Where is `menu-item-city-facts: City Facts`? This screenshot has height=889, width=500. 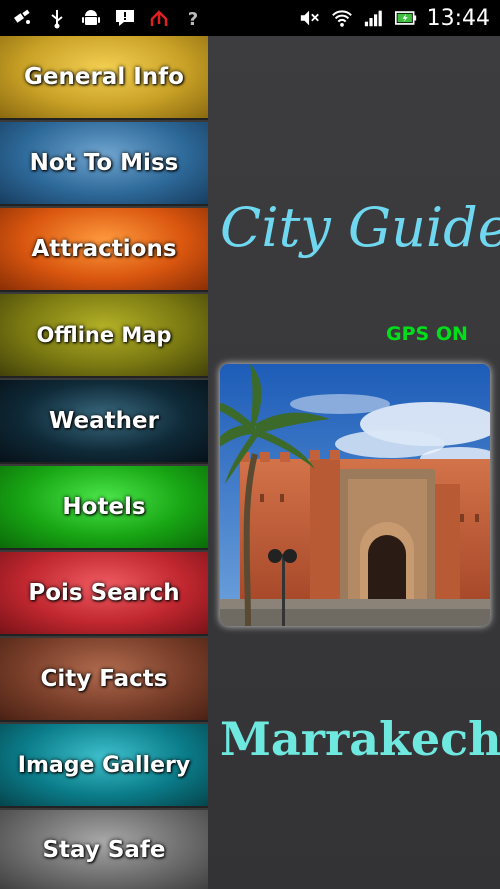
menu-item-city-facts: City Facts is located at coordinates (104, 680).